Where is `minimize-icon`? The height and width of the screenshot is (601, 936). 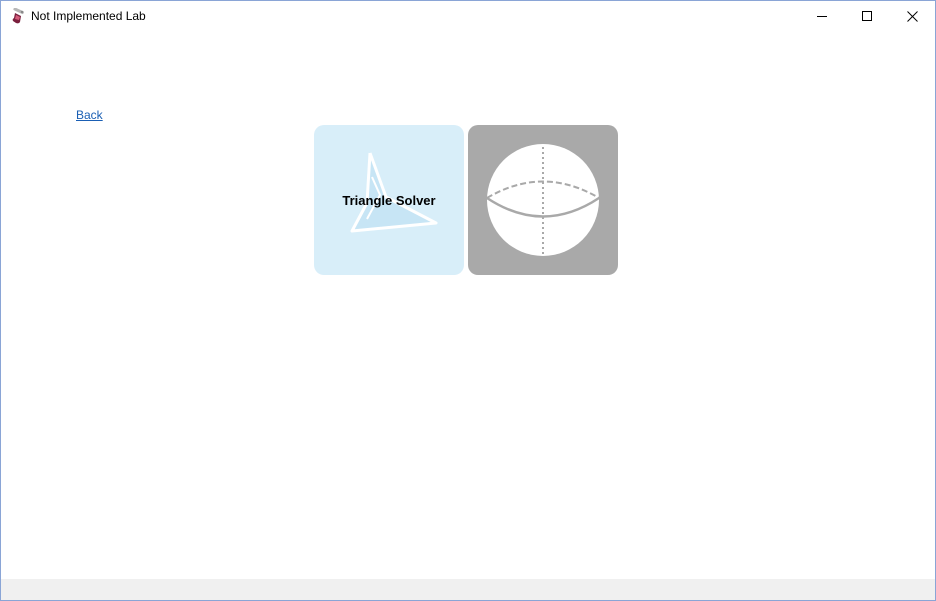 minimize-icon is located at coordinates (822, 16).